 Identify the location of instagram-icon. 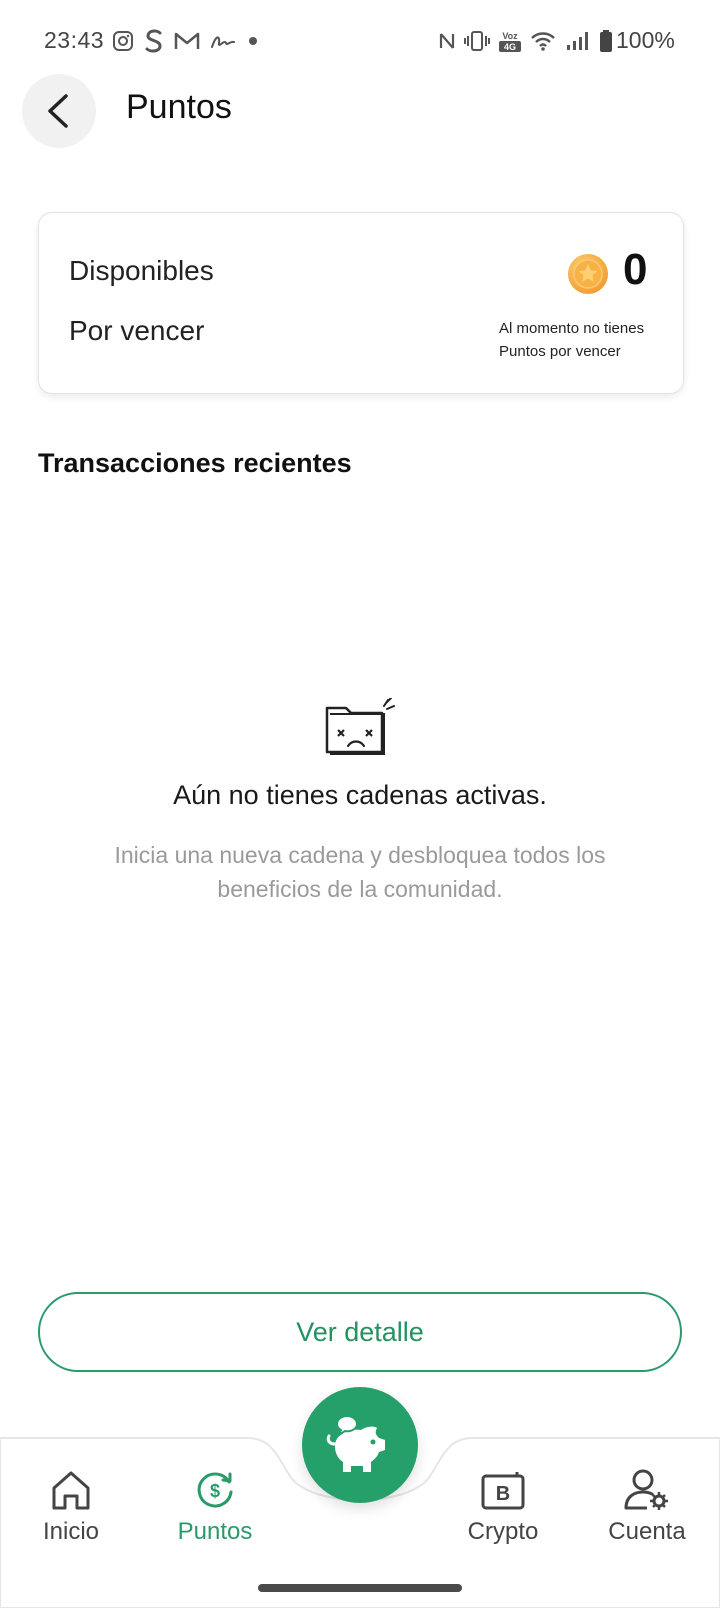
(123, 41).